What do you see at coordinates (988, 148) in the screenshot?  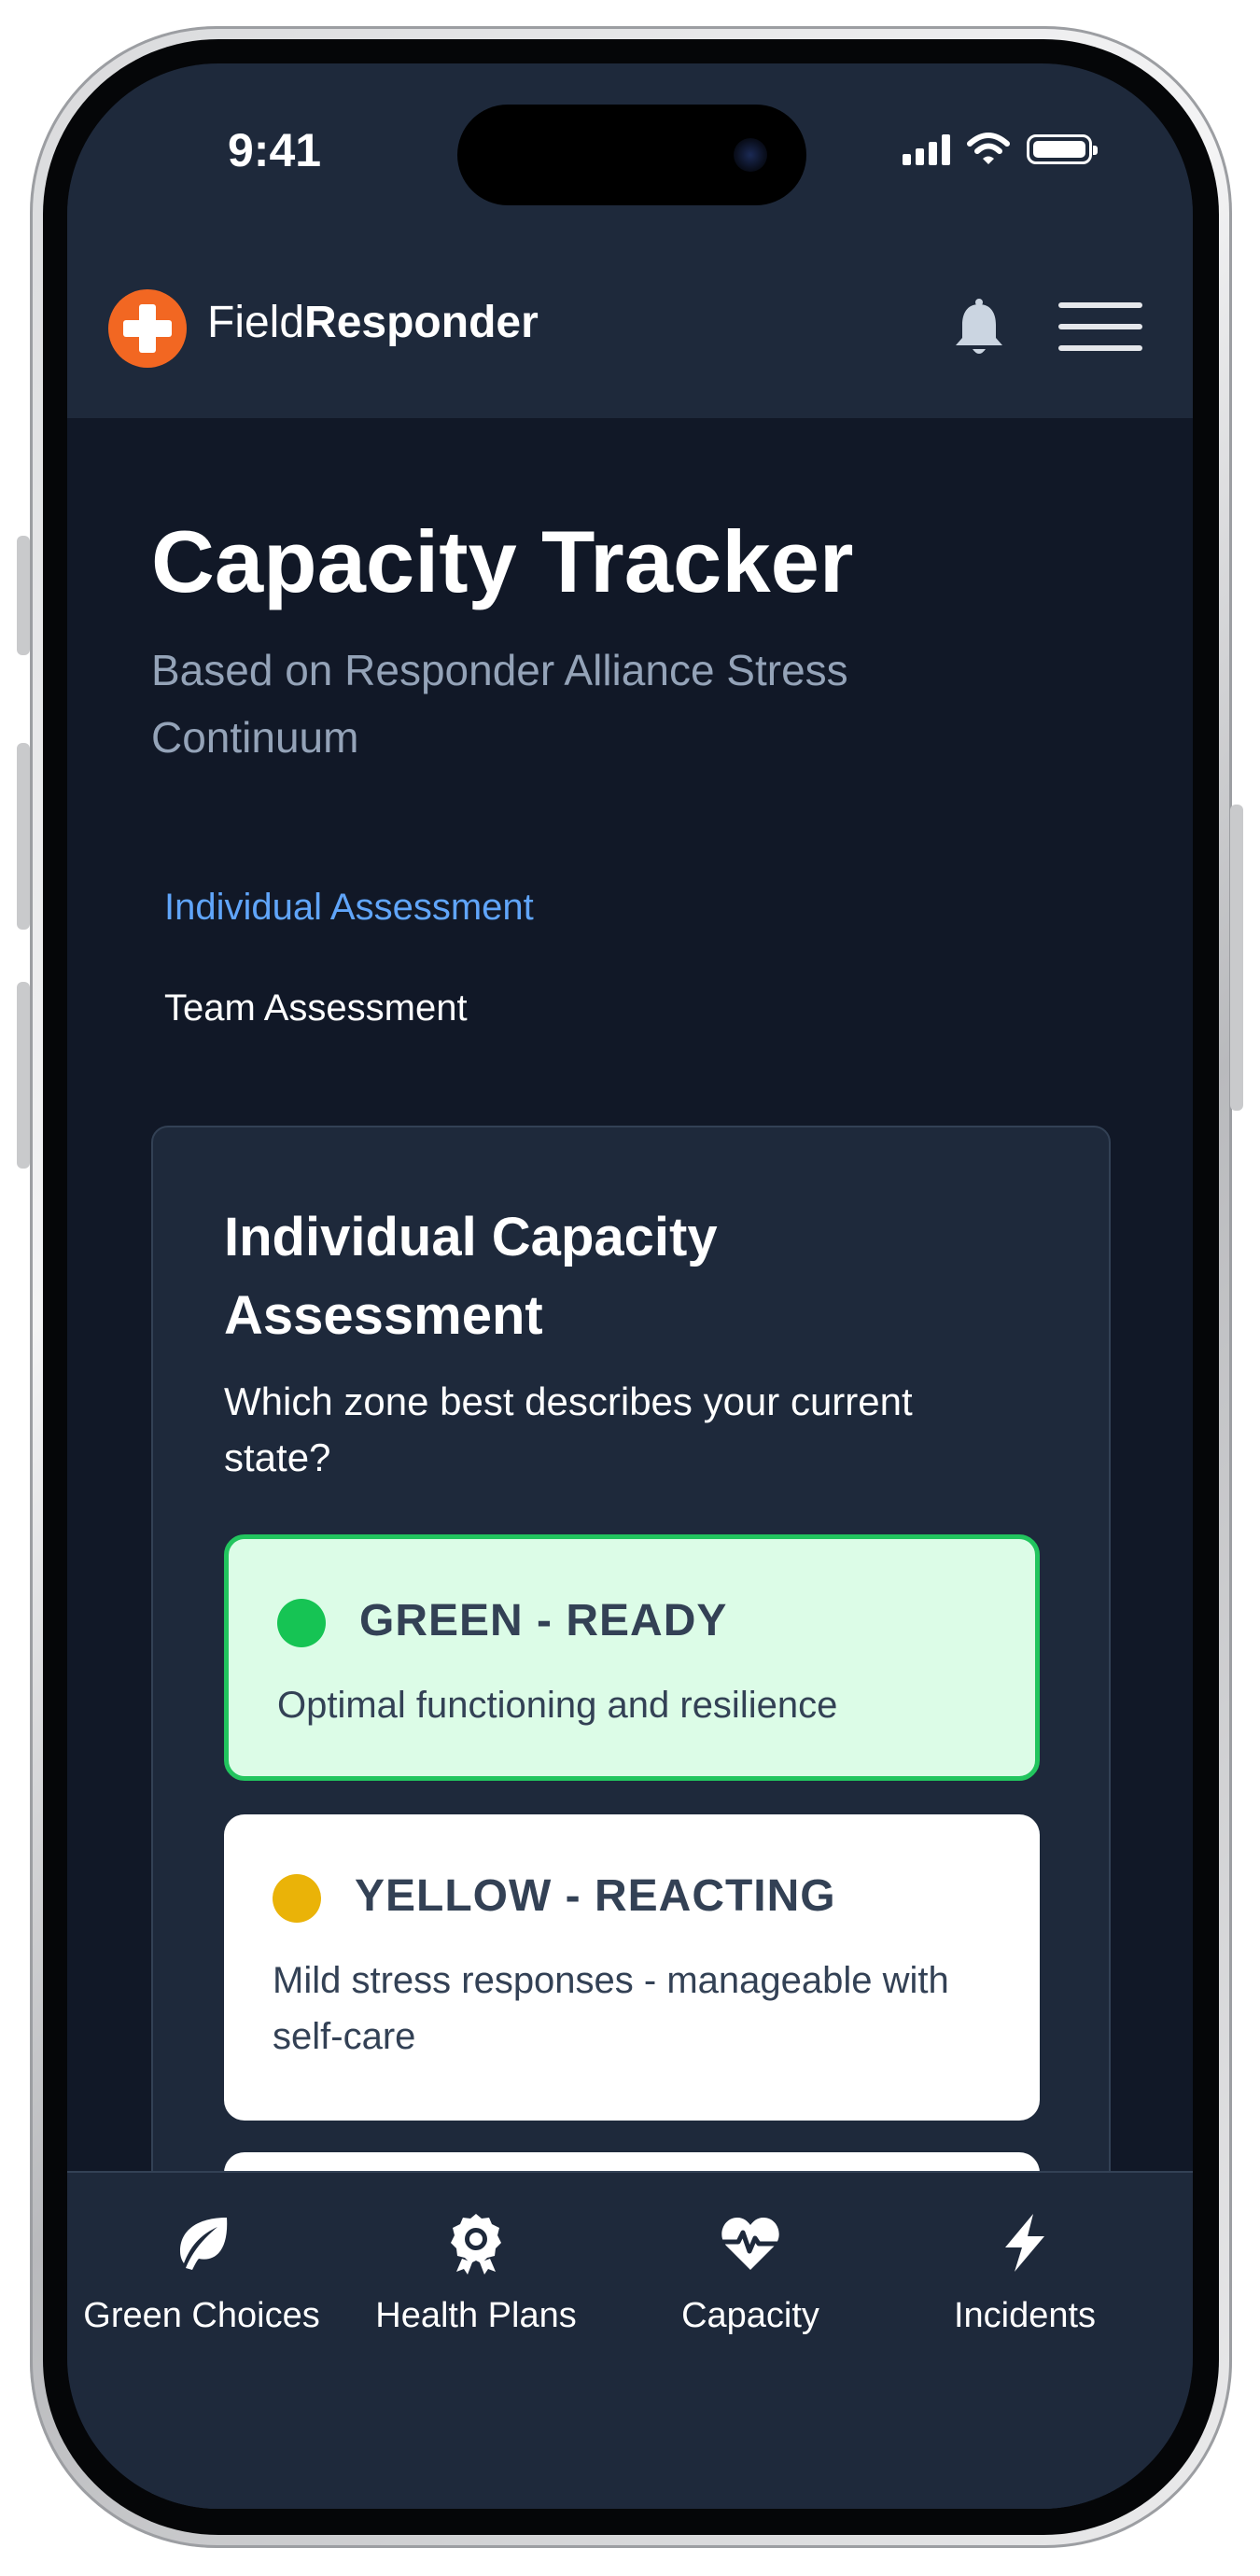 I see `wifi-icon` at bounding box center [988, 148].